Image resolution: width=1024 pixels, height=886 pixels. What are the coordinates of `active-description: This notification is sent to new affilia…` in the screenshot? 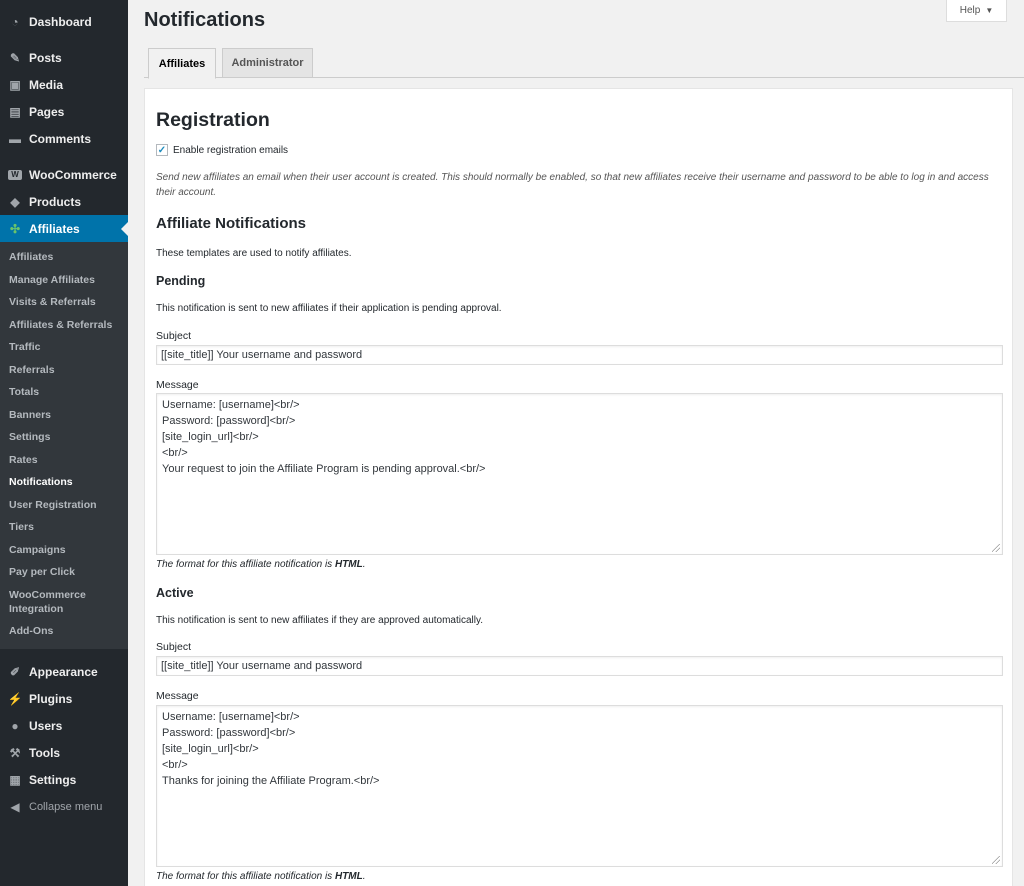 It's located at (320, 620).